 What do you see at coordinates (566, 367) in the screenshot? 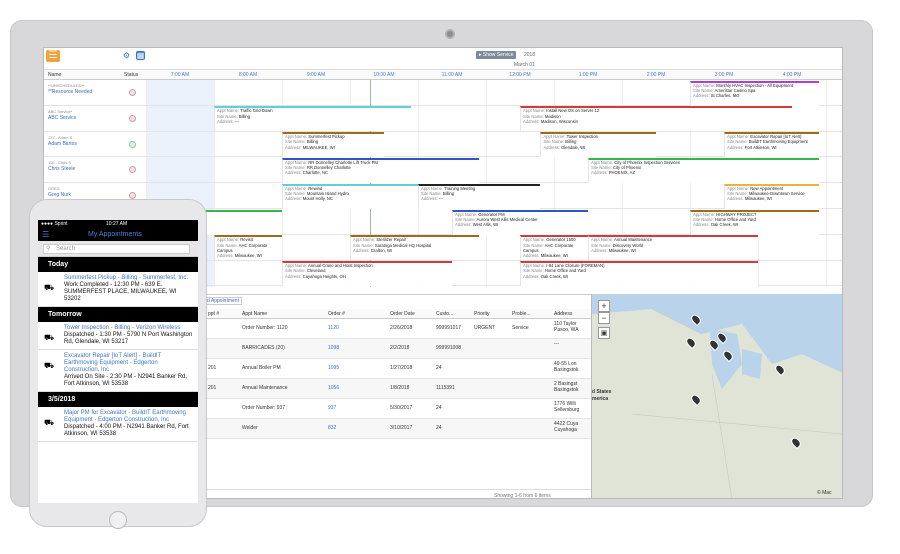
I see `table-cell: 49-55 Lon Basingstok` at bounding box center [566, 367].